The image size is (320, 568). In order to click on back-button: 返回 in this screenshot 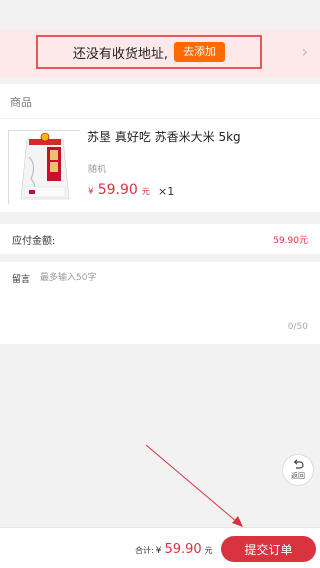, I will do `click(298, 470)`.